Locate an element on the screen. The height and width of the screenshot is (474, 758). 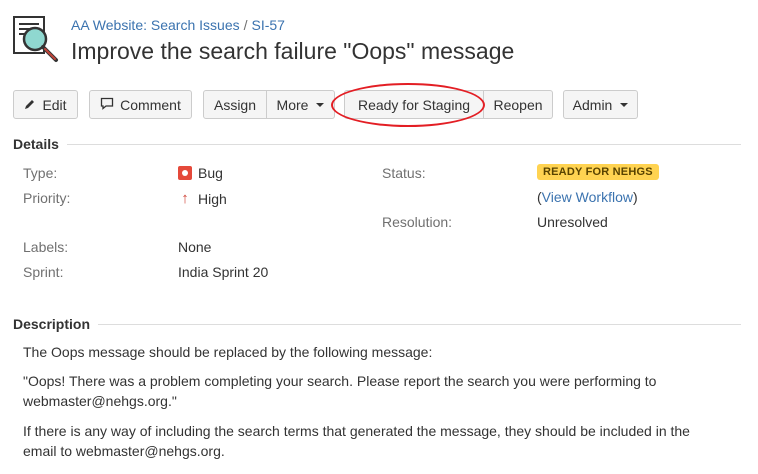
resolution-label: Resolution: is located at coordinates (417, 222).